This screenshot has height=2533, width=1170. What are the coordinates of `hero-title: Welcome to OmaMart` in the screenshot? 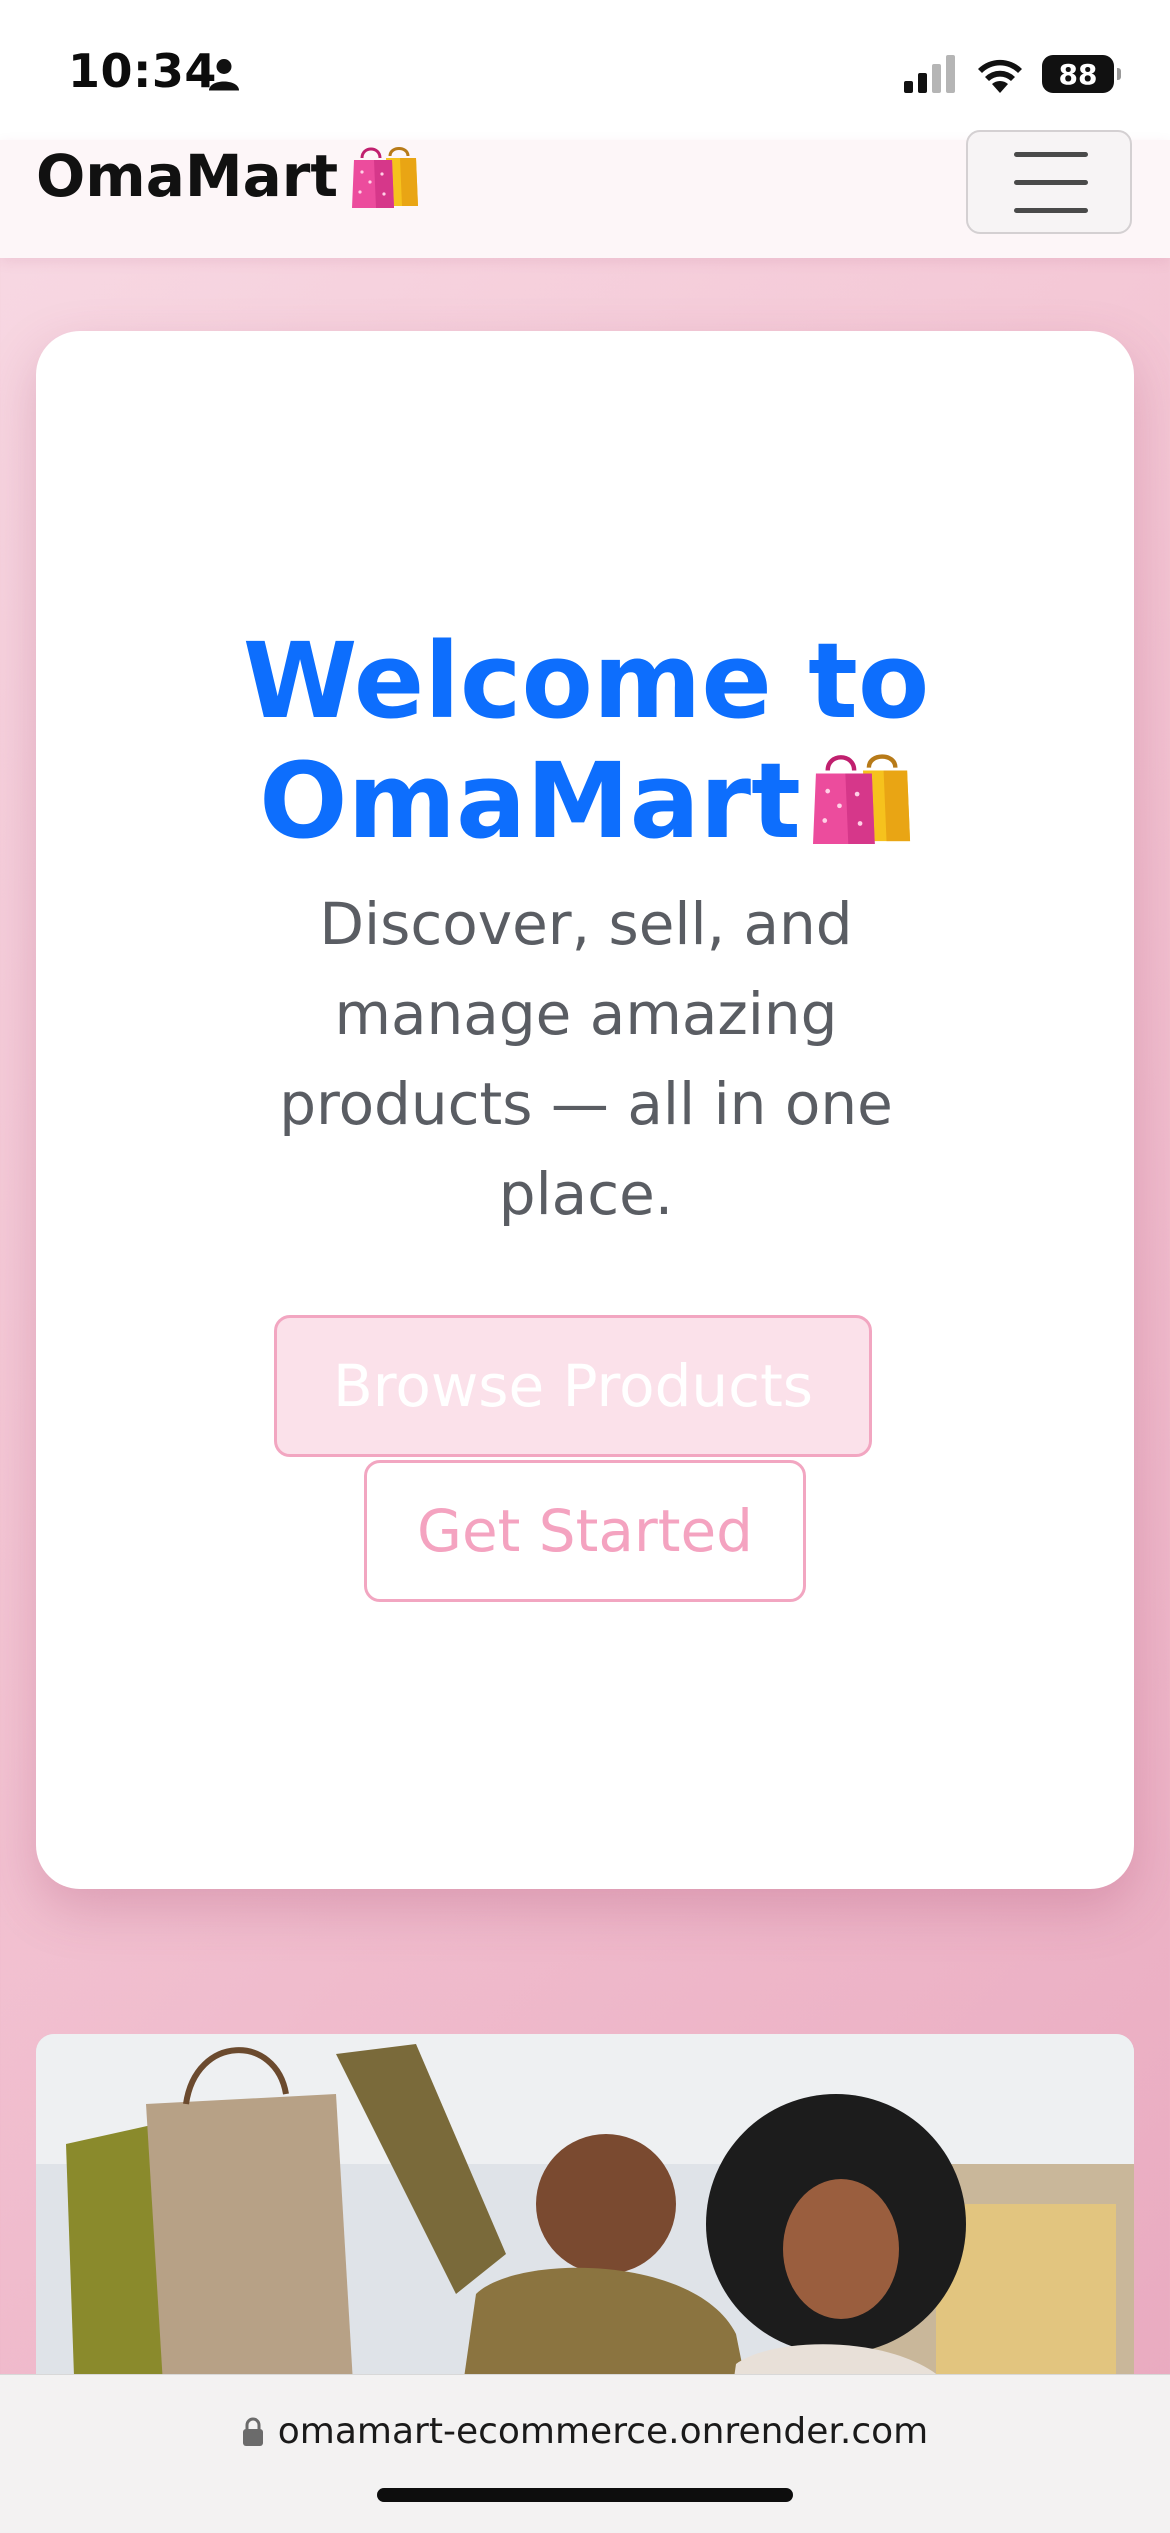 It's located at (586, 746).